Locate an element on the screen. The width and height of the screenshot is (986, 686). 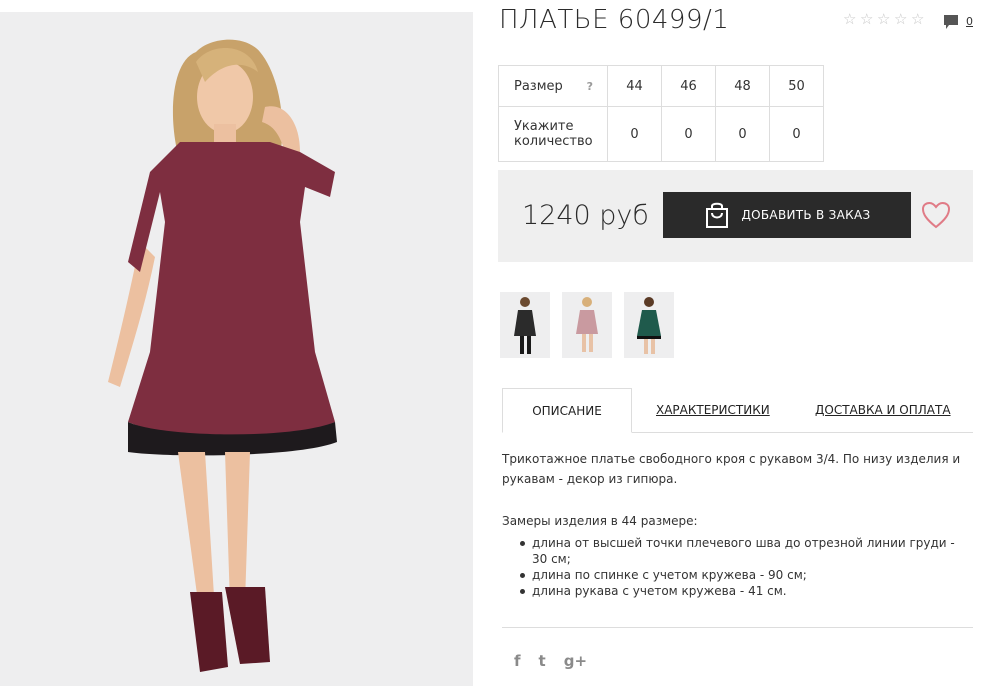
quantity-input-50: 0 is located at coordinates (796, 134).